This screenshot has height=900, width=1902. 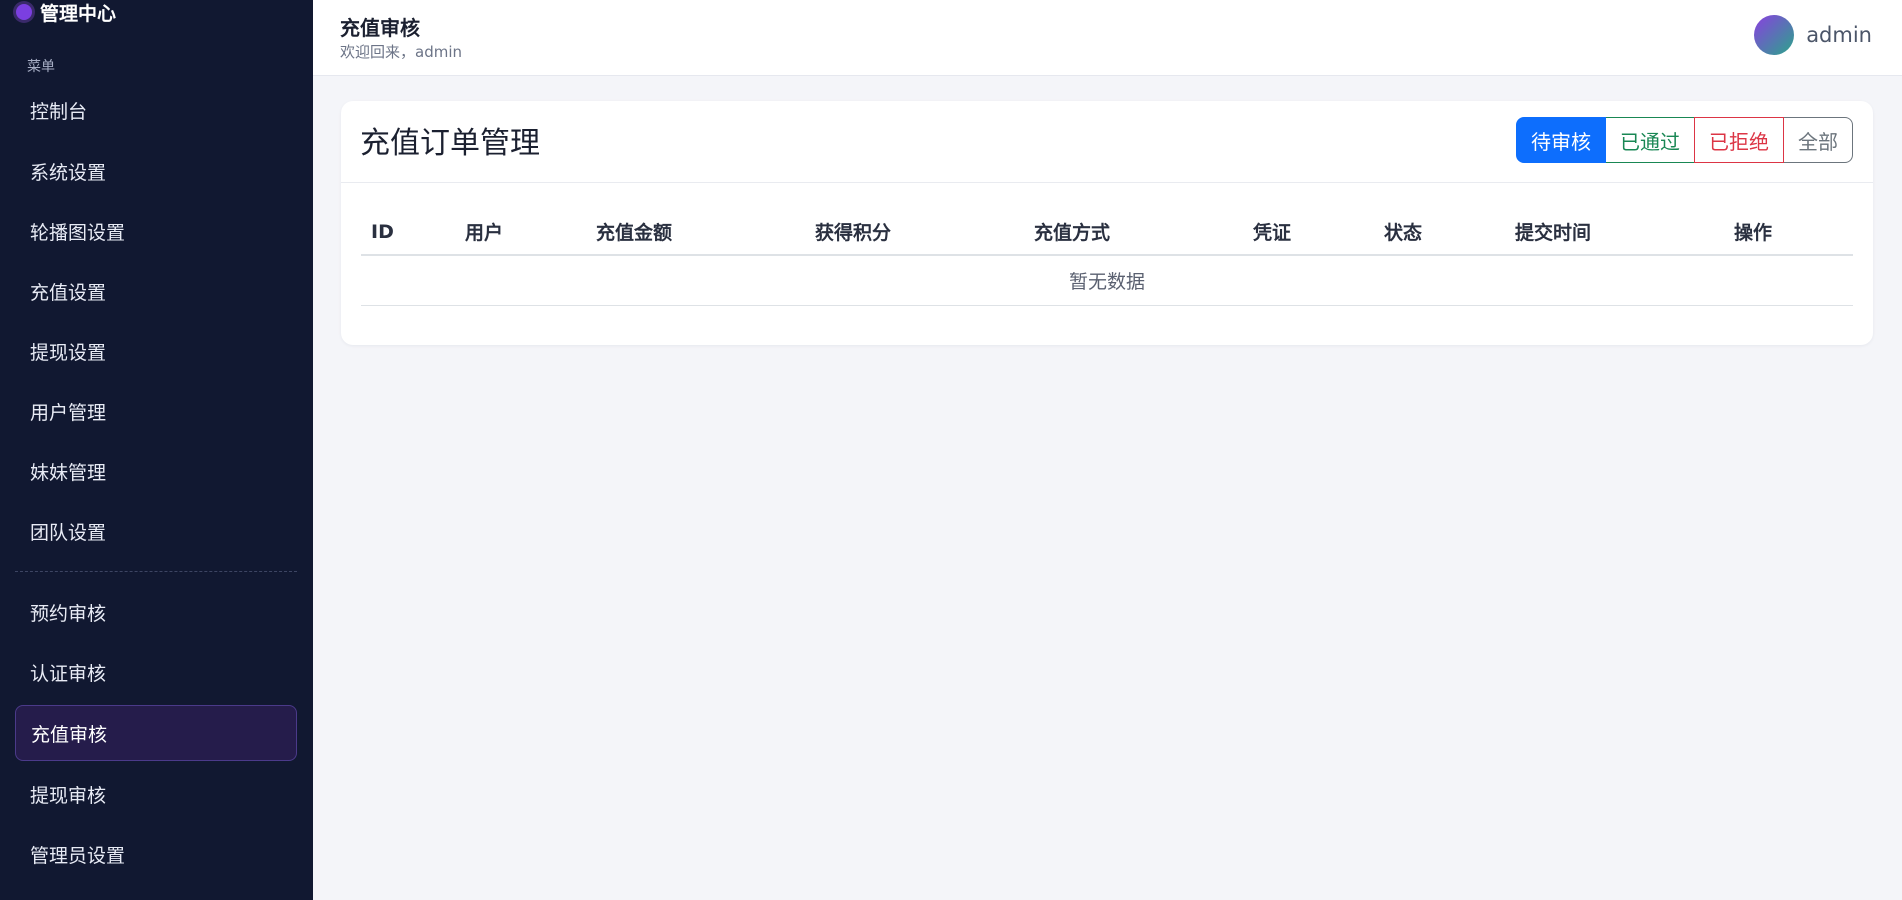 I want to click on filter-all-button: 全部, so click(x=1818, y=140).